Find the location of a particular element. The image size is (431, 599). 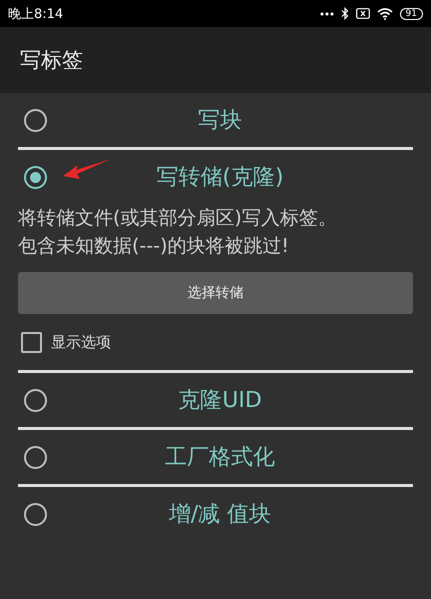

select-dump-button: 选择转储 is located at coordinates (215, 293).